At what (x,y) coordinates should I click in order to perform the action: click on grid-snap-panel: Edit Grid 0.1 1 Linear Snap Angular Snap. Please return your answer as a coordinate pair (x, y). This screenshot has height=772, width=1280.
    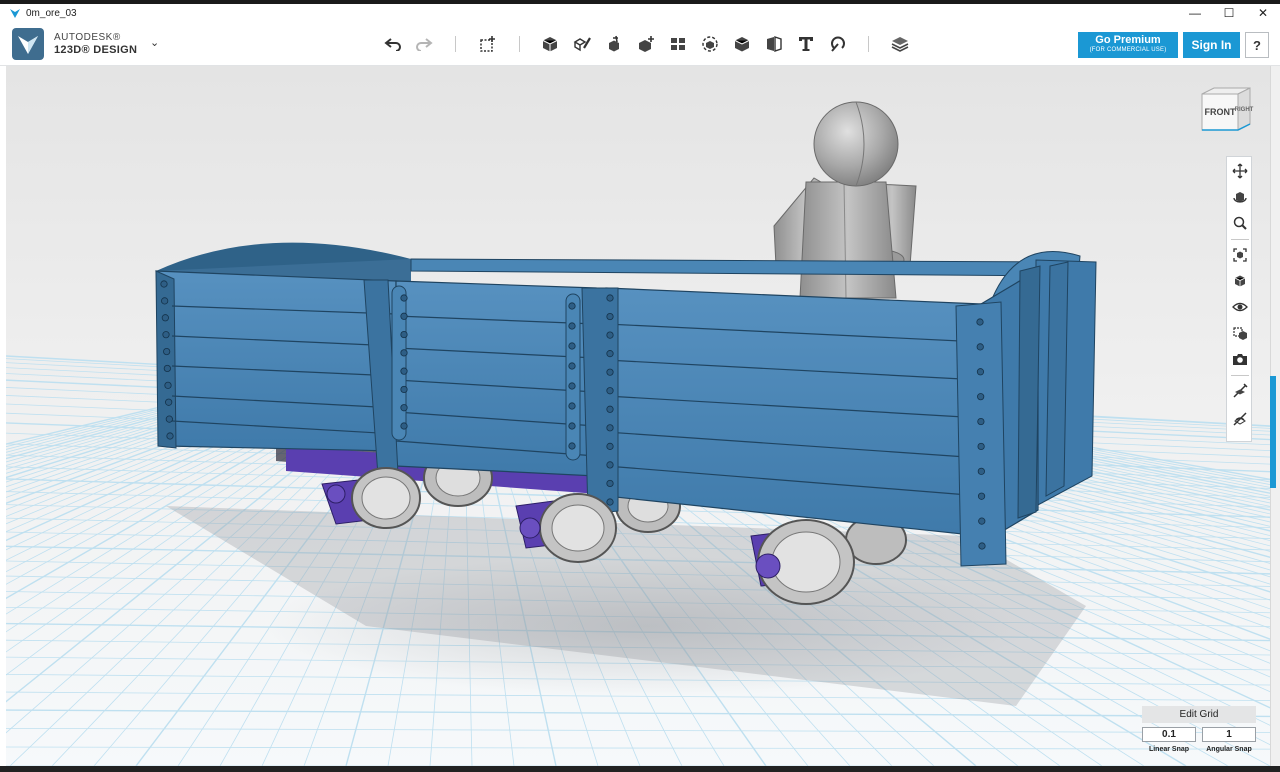
    Looking at the image, I should click on (1199, 732).